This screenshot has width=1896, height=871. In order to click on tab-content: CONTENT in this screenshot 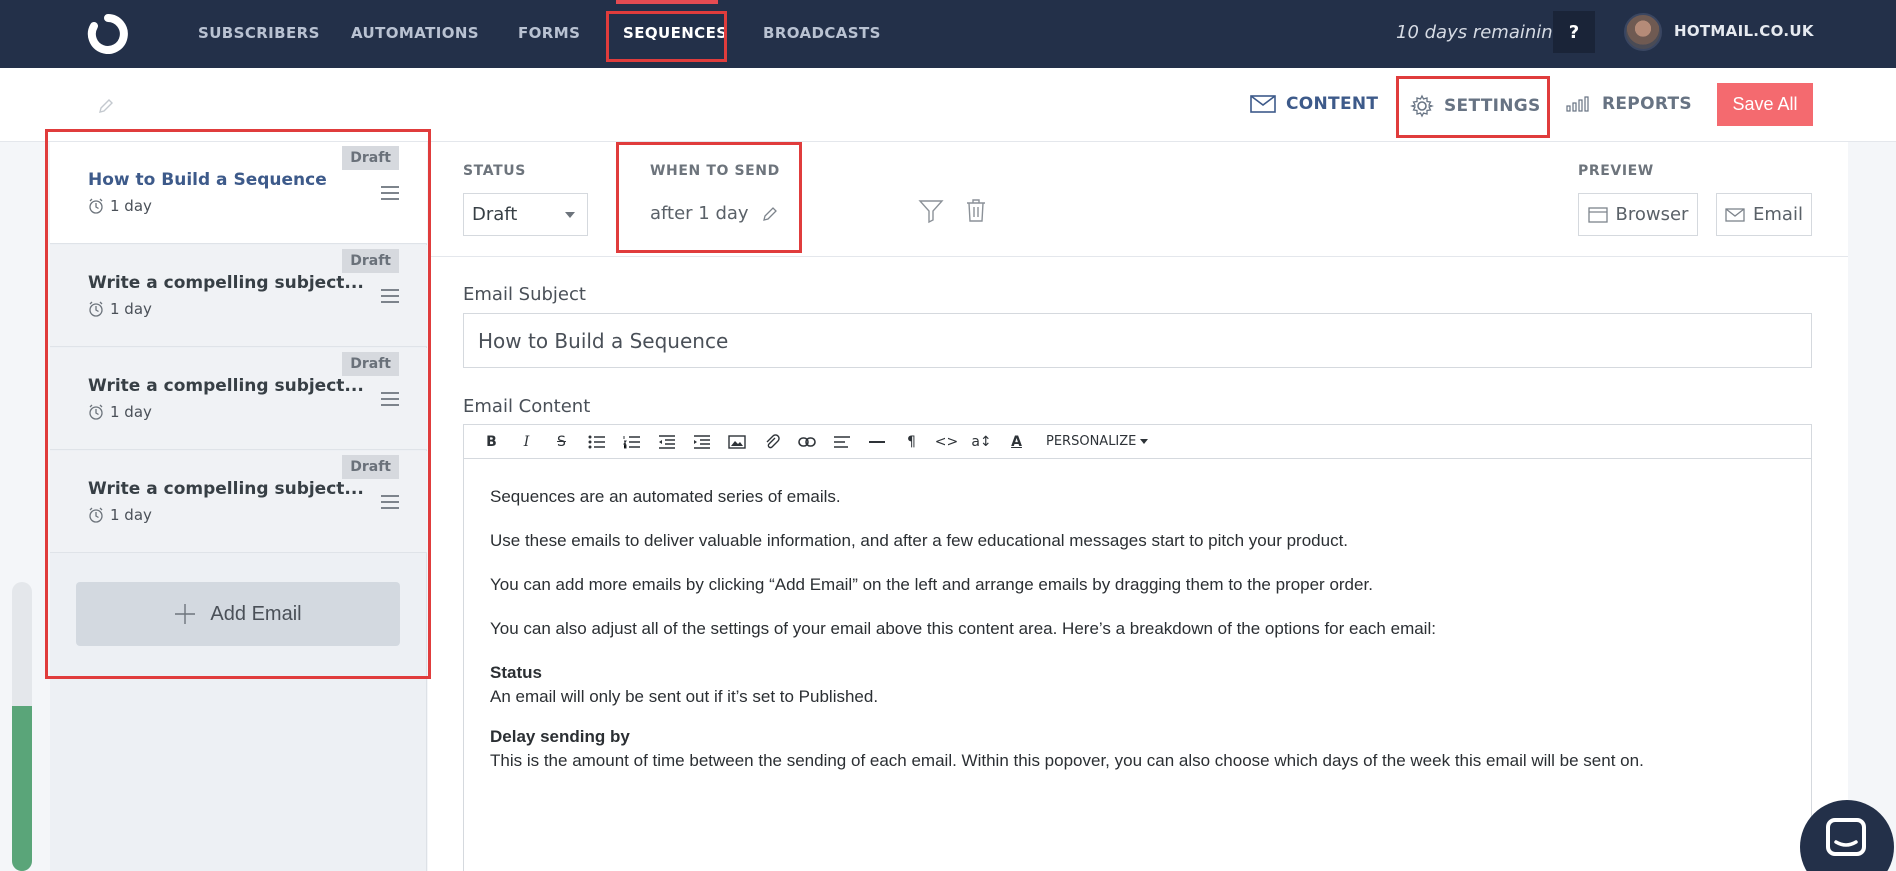, I will do `click(1314, 104)`.